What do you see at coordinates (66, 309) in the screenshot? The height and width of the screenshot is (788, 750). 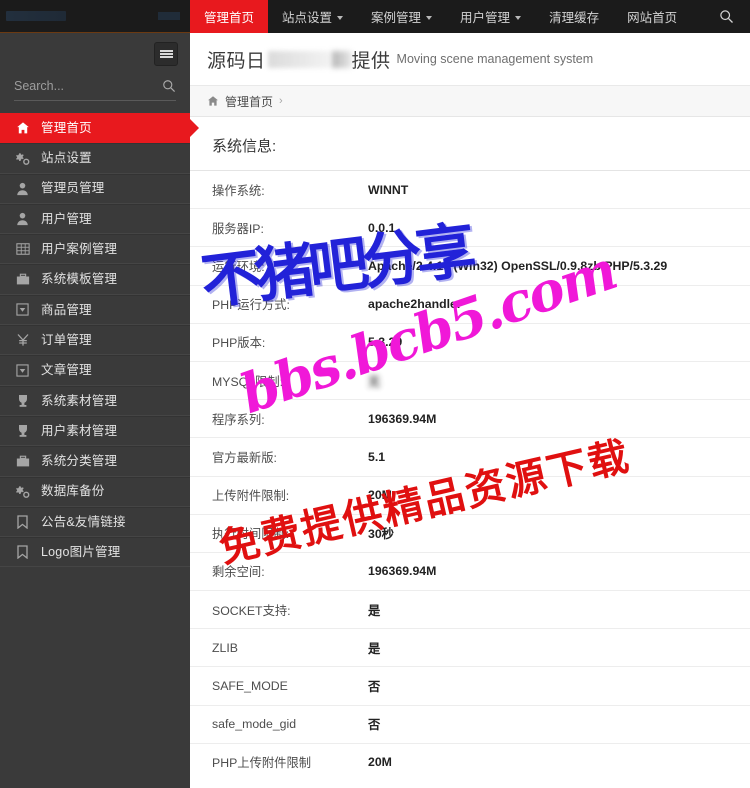 I see `sidebar-item-label: 商品管理` at bounding box center [66, 309].